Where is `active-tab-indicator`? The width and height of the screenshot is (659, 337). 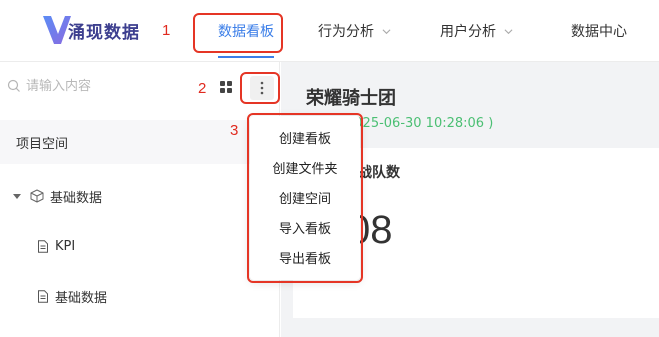 active-tab-indicator is located at coordinates (246, 57).